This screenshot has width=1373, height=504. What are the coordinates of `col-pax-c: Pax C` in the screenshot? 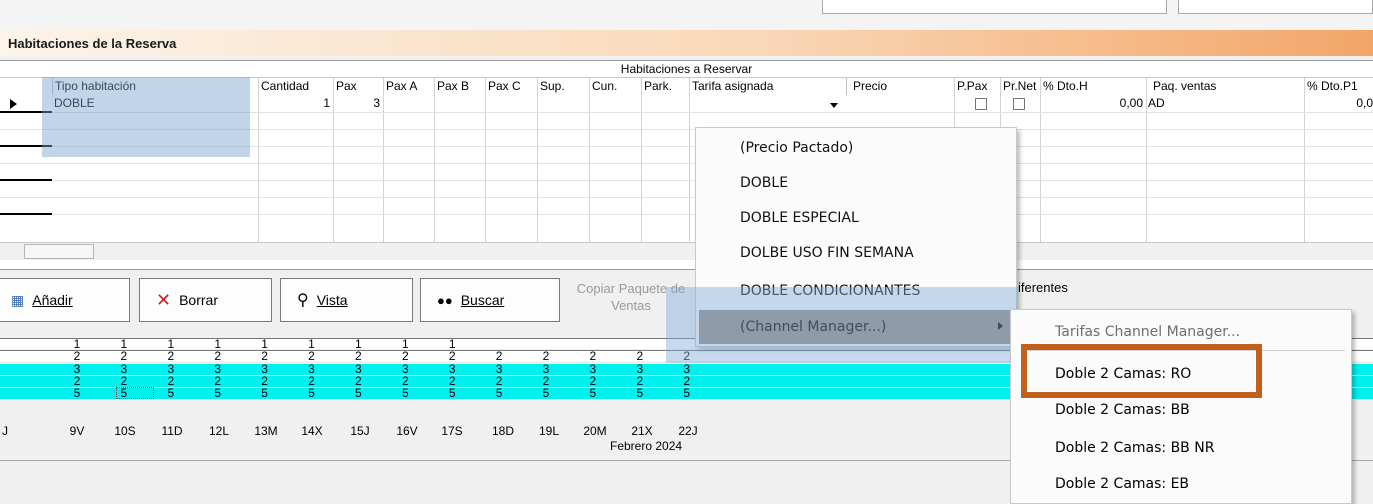 It's located at (511, 86).